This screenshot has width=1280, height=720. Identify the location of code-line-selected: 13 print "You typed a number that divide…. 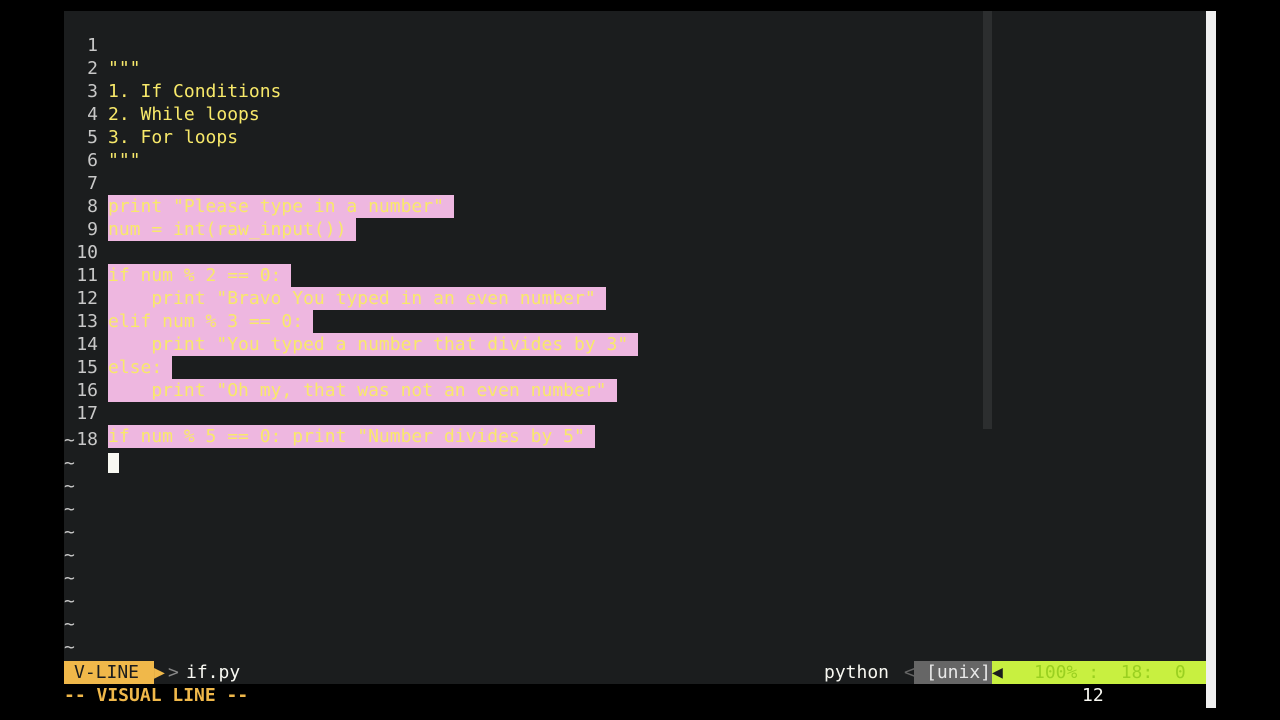
(351, 321).